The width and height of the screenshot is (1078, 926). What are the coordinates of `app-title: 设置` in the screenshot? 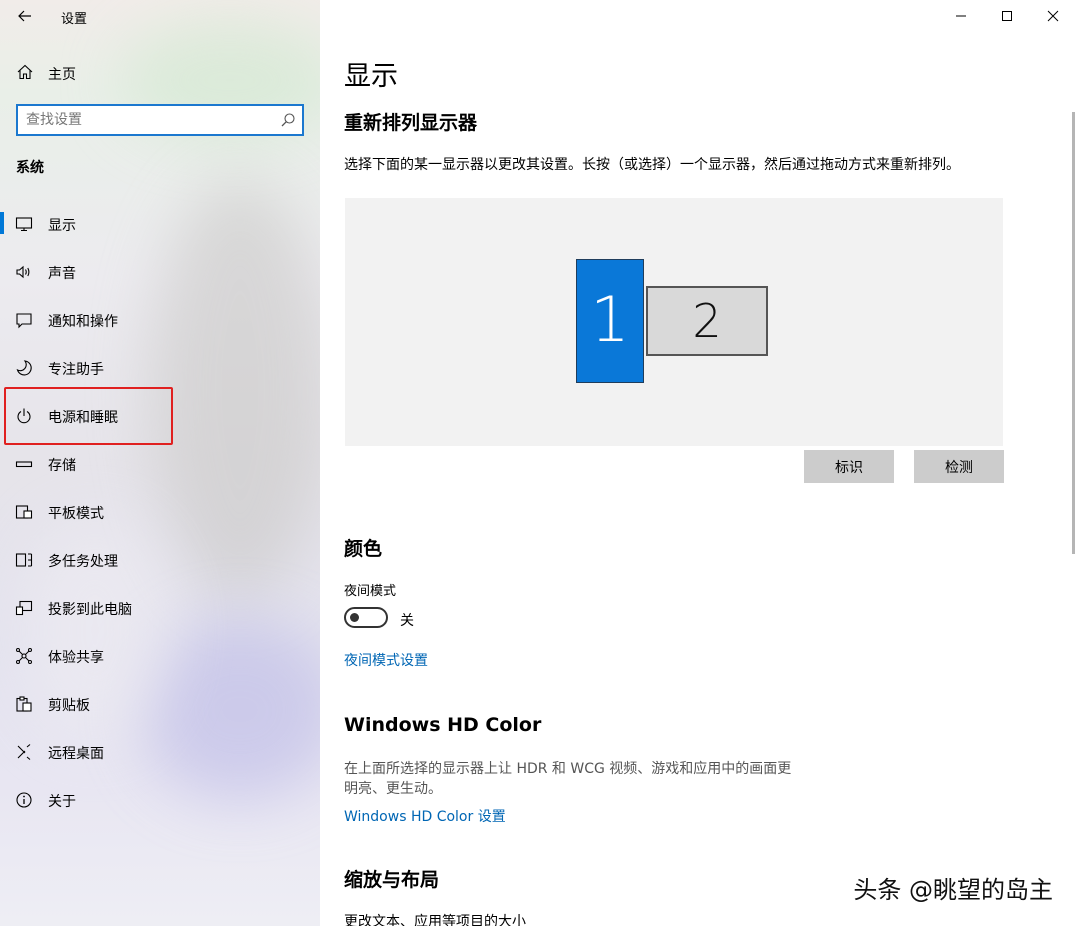 It's located at (74, 19).